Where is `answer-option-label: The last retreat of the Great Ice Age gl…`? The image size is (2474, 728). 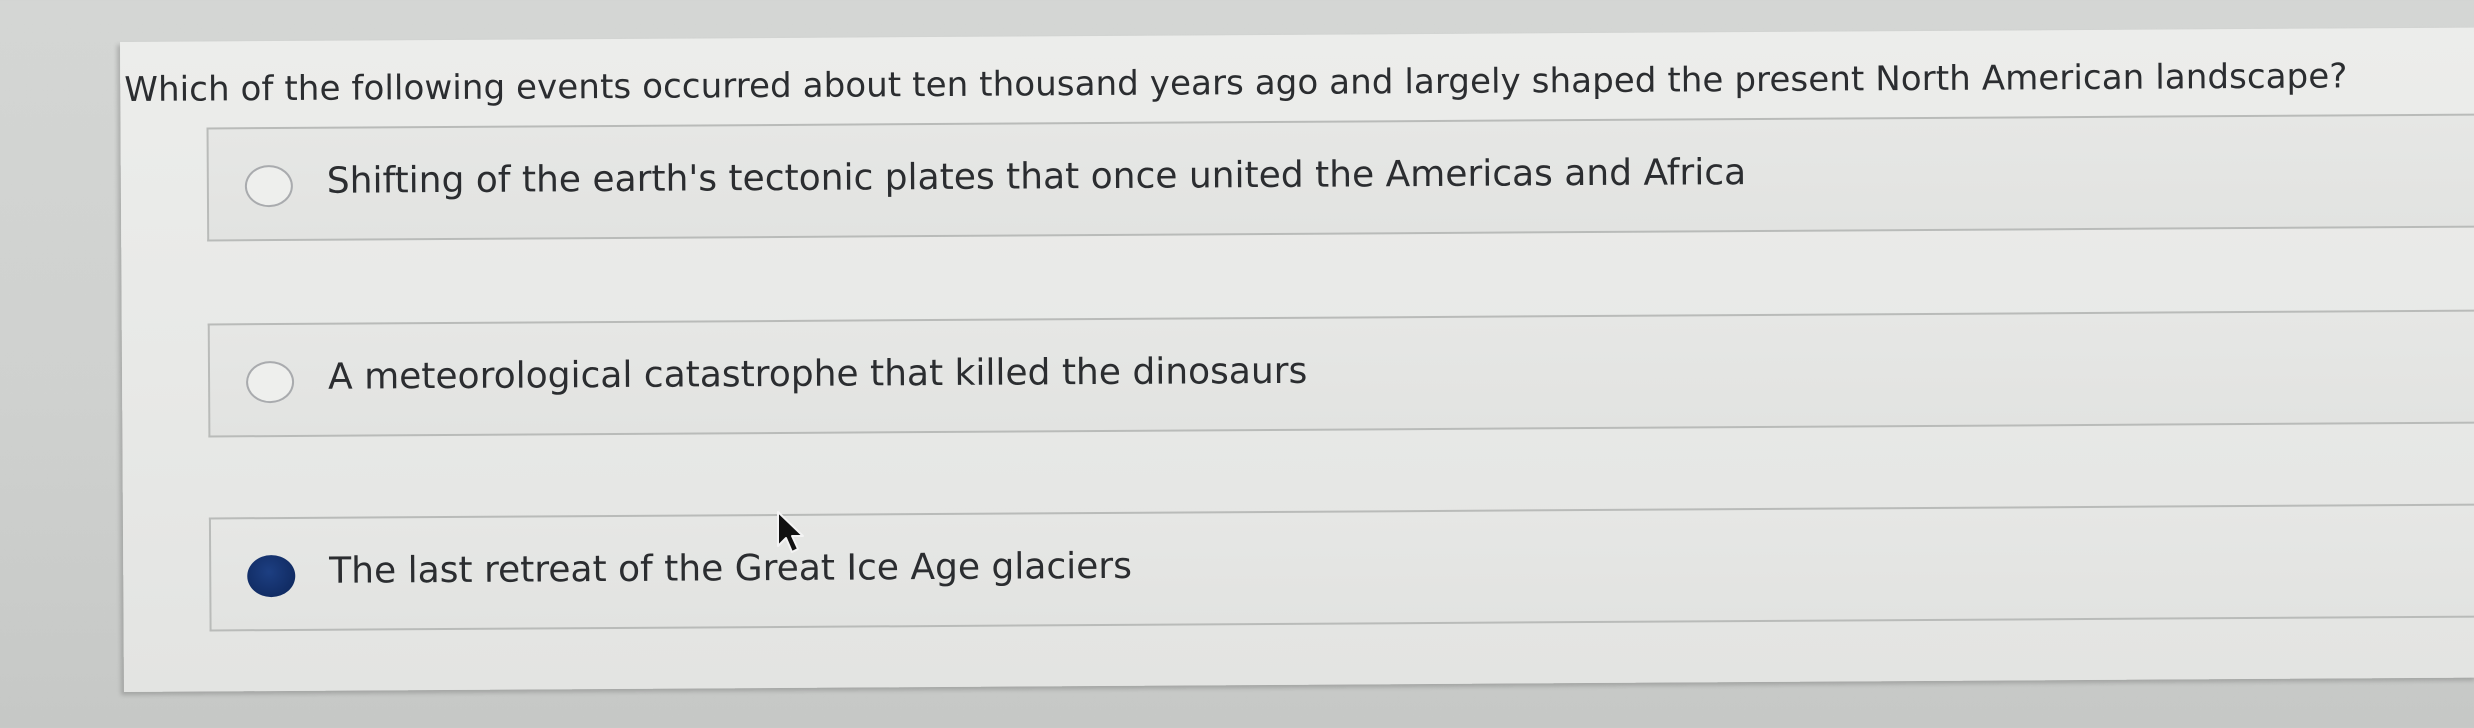 answer-option-label: The last retreat of the Great Ice Age gl… is located at coordinates (731, 568).